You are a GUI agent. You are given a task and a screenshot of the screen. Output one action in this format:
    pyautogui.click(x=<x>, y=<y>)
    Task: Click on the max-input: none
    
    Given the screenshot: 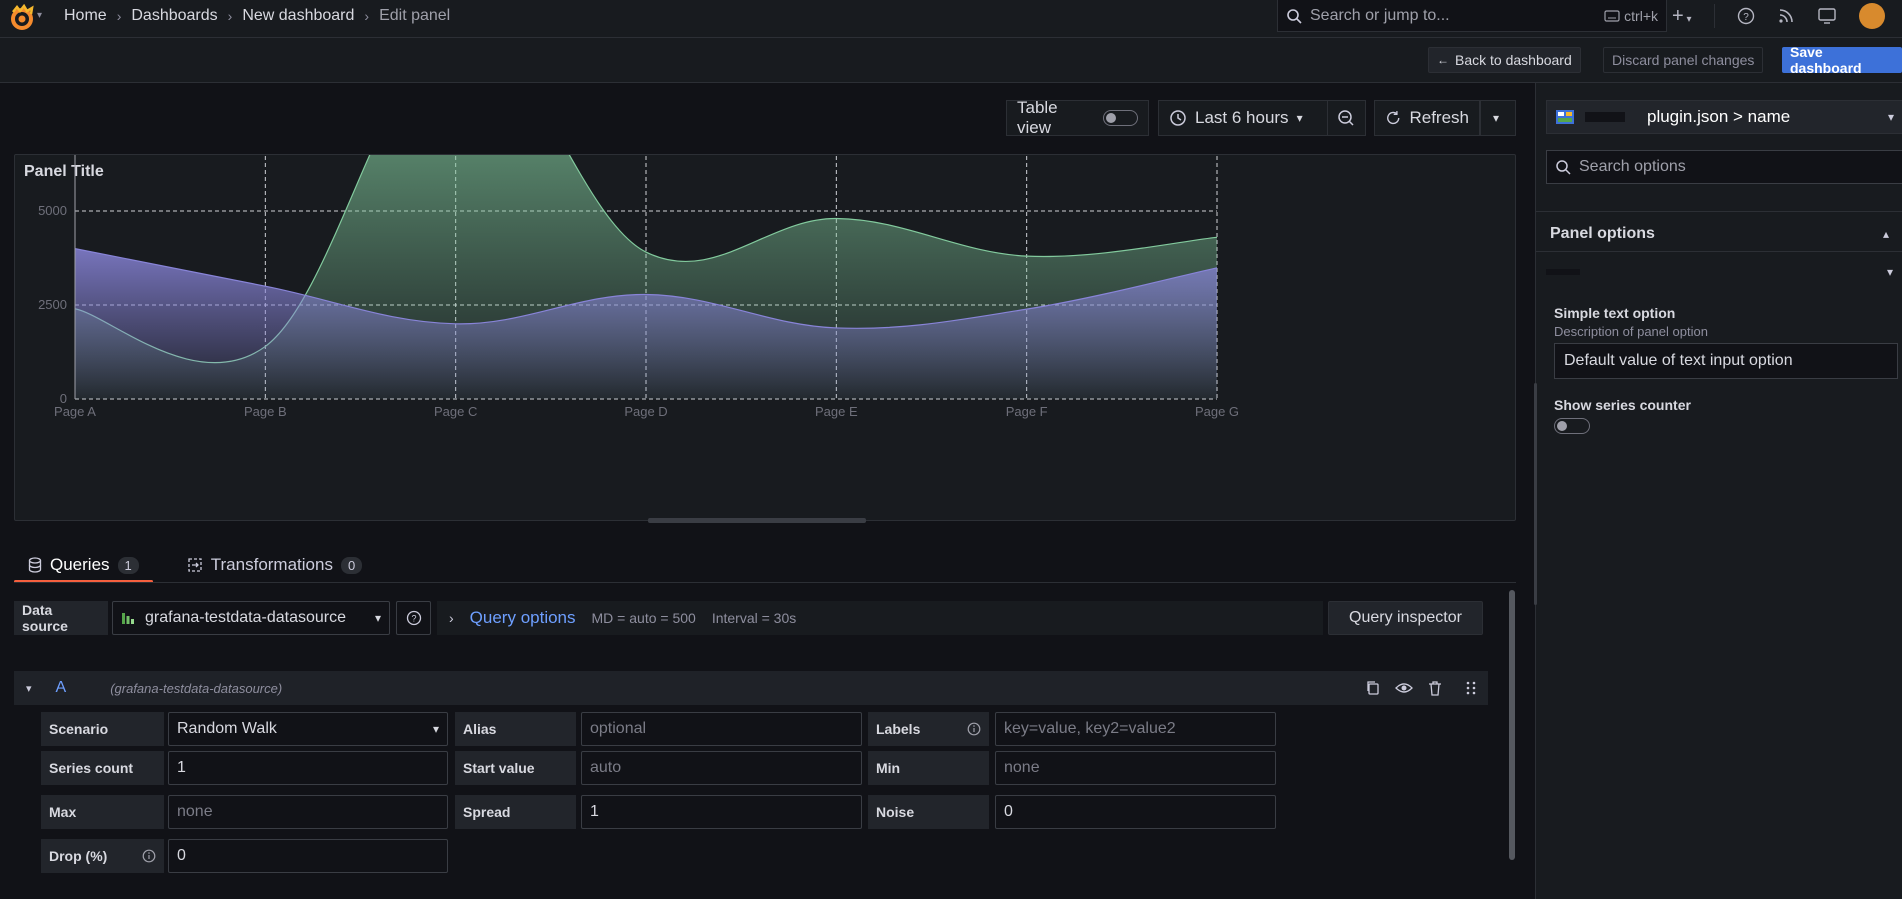 What is the action you would take?
    pyautogui.click(x=308, y=812)
    